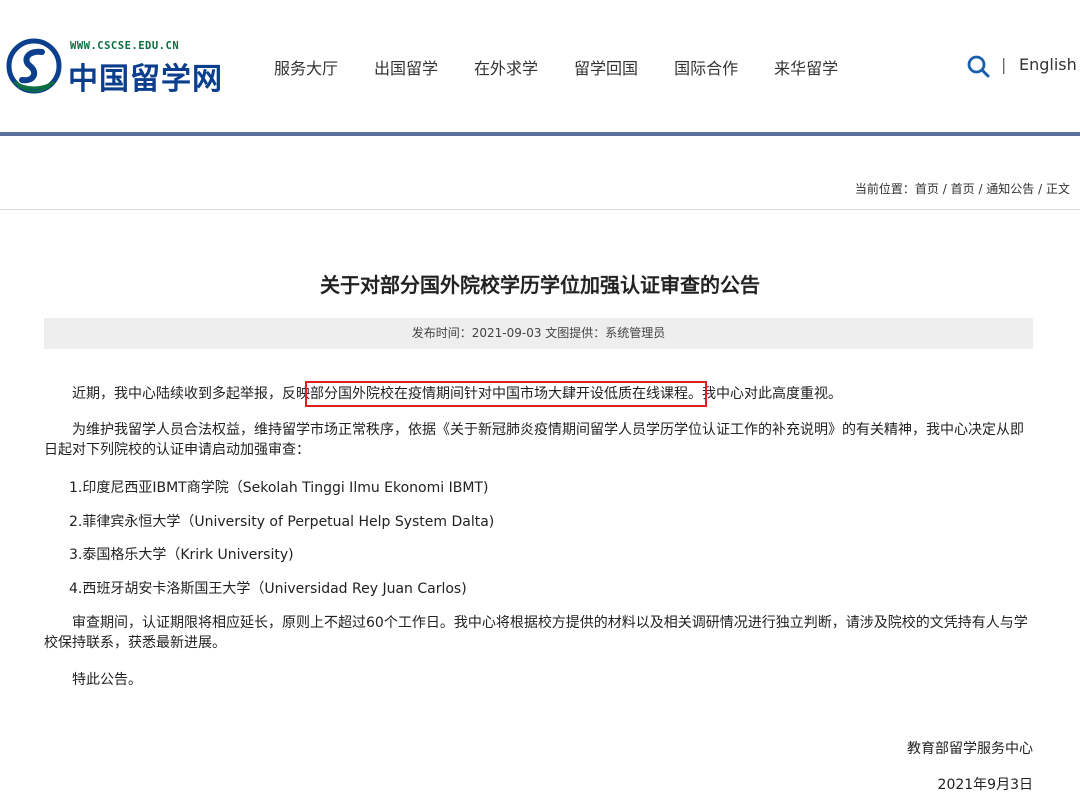 Image resolution: width=1080 pixels, height=804 pixels. What do you see at coordinates (540, 285) in the screenshot?
I see `article-title: 关于对部分国外院校学历学位加强认证审查的公告` at bounding box center [540, 285].